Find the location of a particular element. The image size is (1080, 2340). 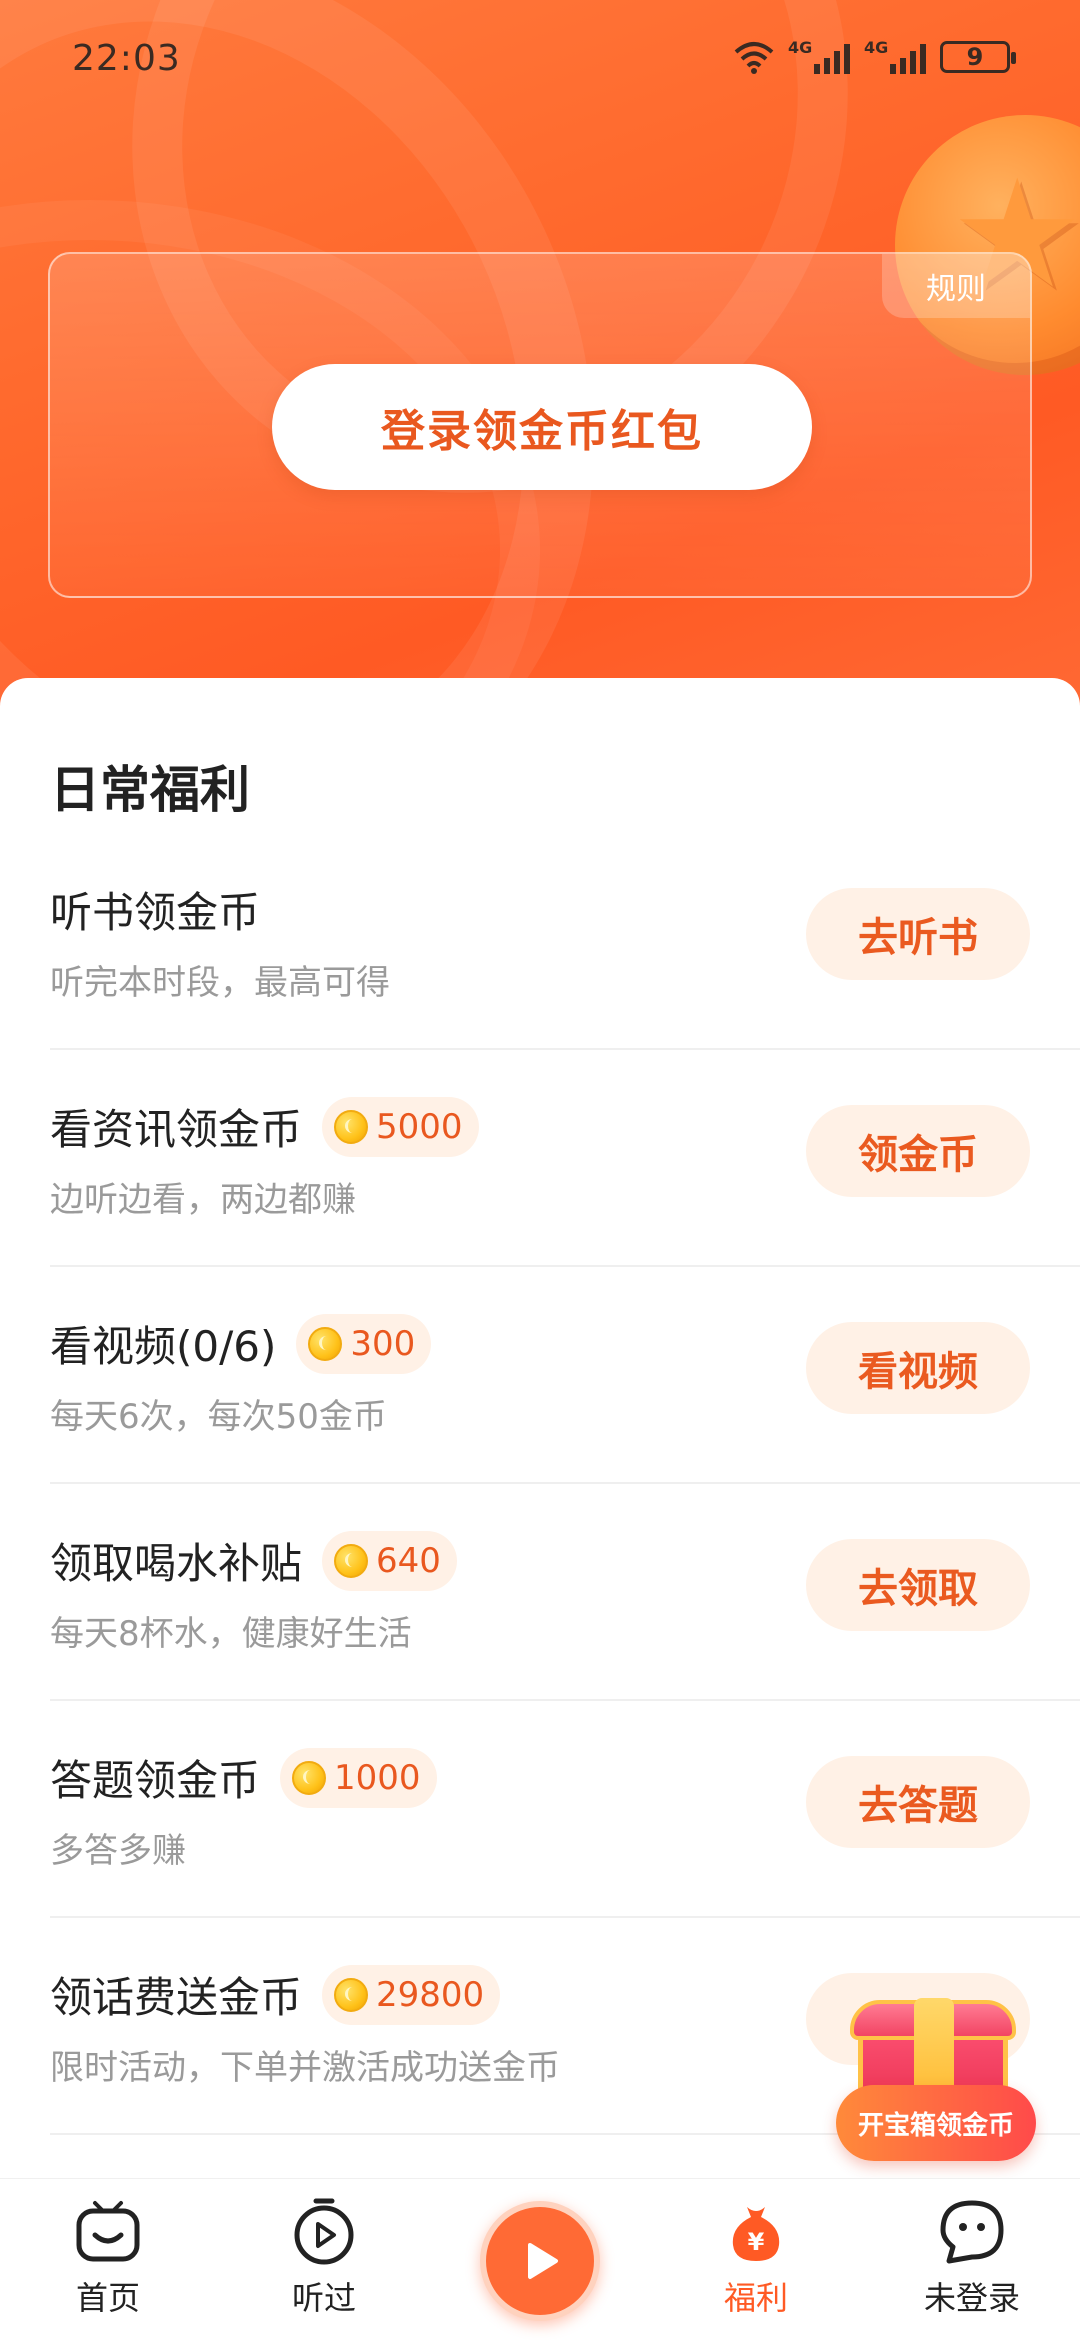

coin-reward-badge: 1000 is located at coordinates (358, 1777).